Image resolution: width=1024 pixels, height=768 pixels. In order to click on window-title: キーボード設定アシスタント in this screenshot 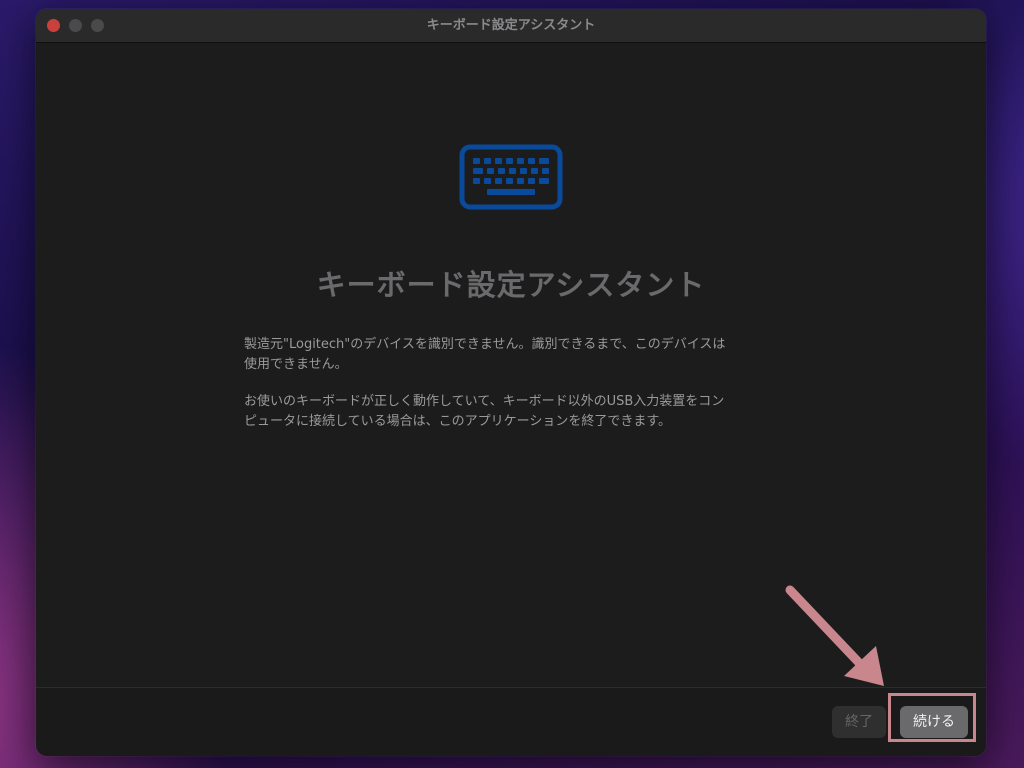, I will do `click(511, 25)`.